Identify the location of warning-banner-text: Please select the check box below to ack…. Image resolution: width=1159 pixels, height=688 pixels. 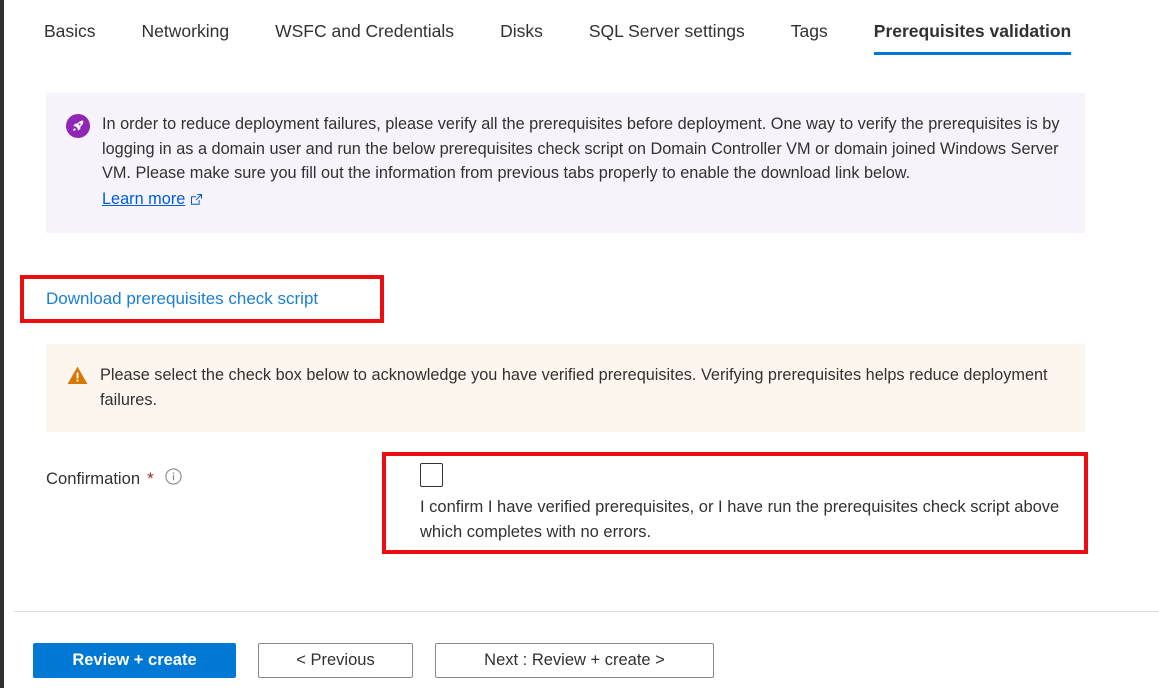
(574, 387).